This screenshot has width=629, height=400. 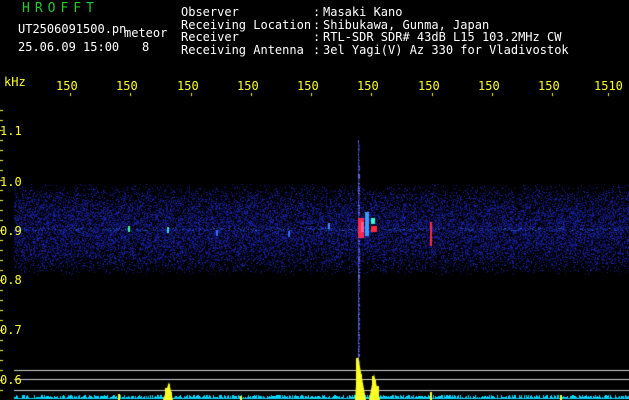 I want to click on app-title: HROFFT, so click(x=60, y=8).